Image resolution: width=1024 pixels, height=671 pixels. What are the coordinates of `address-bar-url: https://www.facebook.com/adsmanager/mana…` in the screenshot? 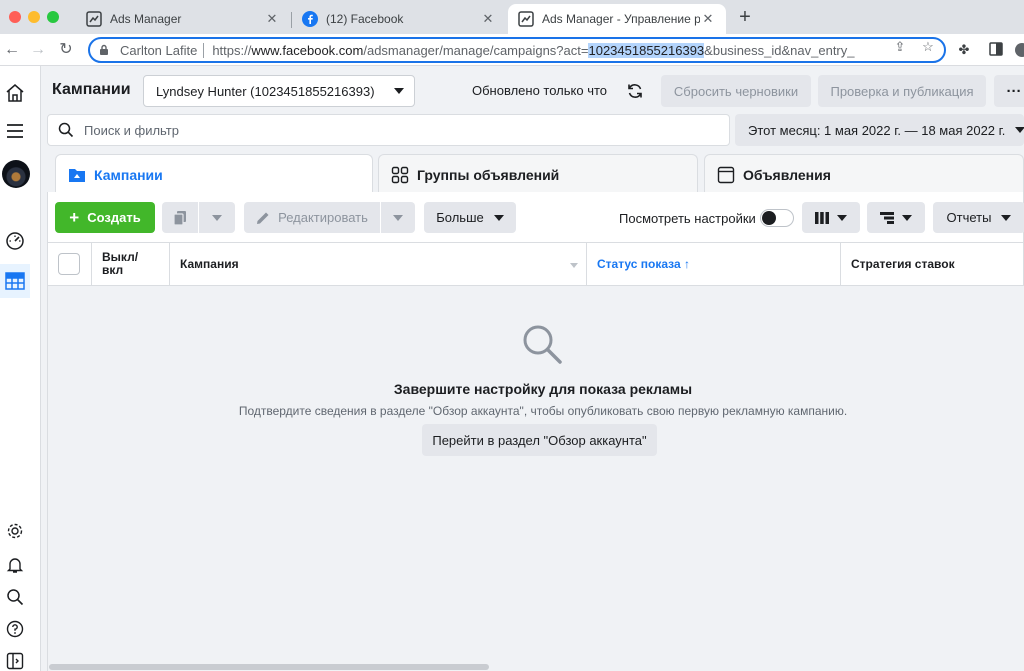 It's located at (578, 50).